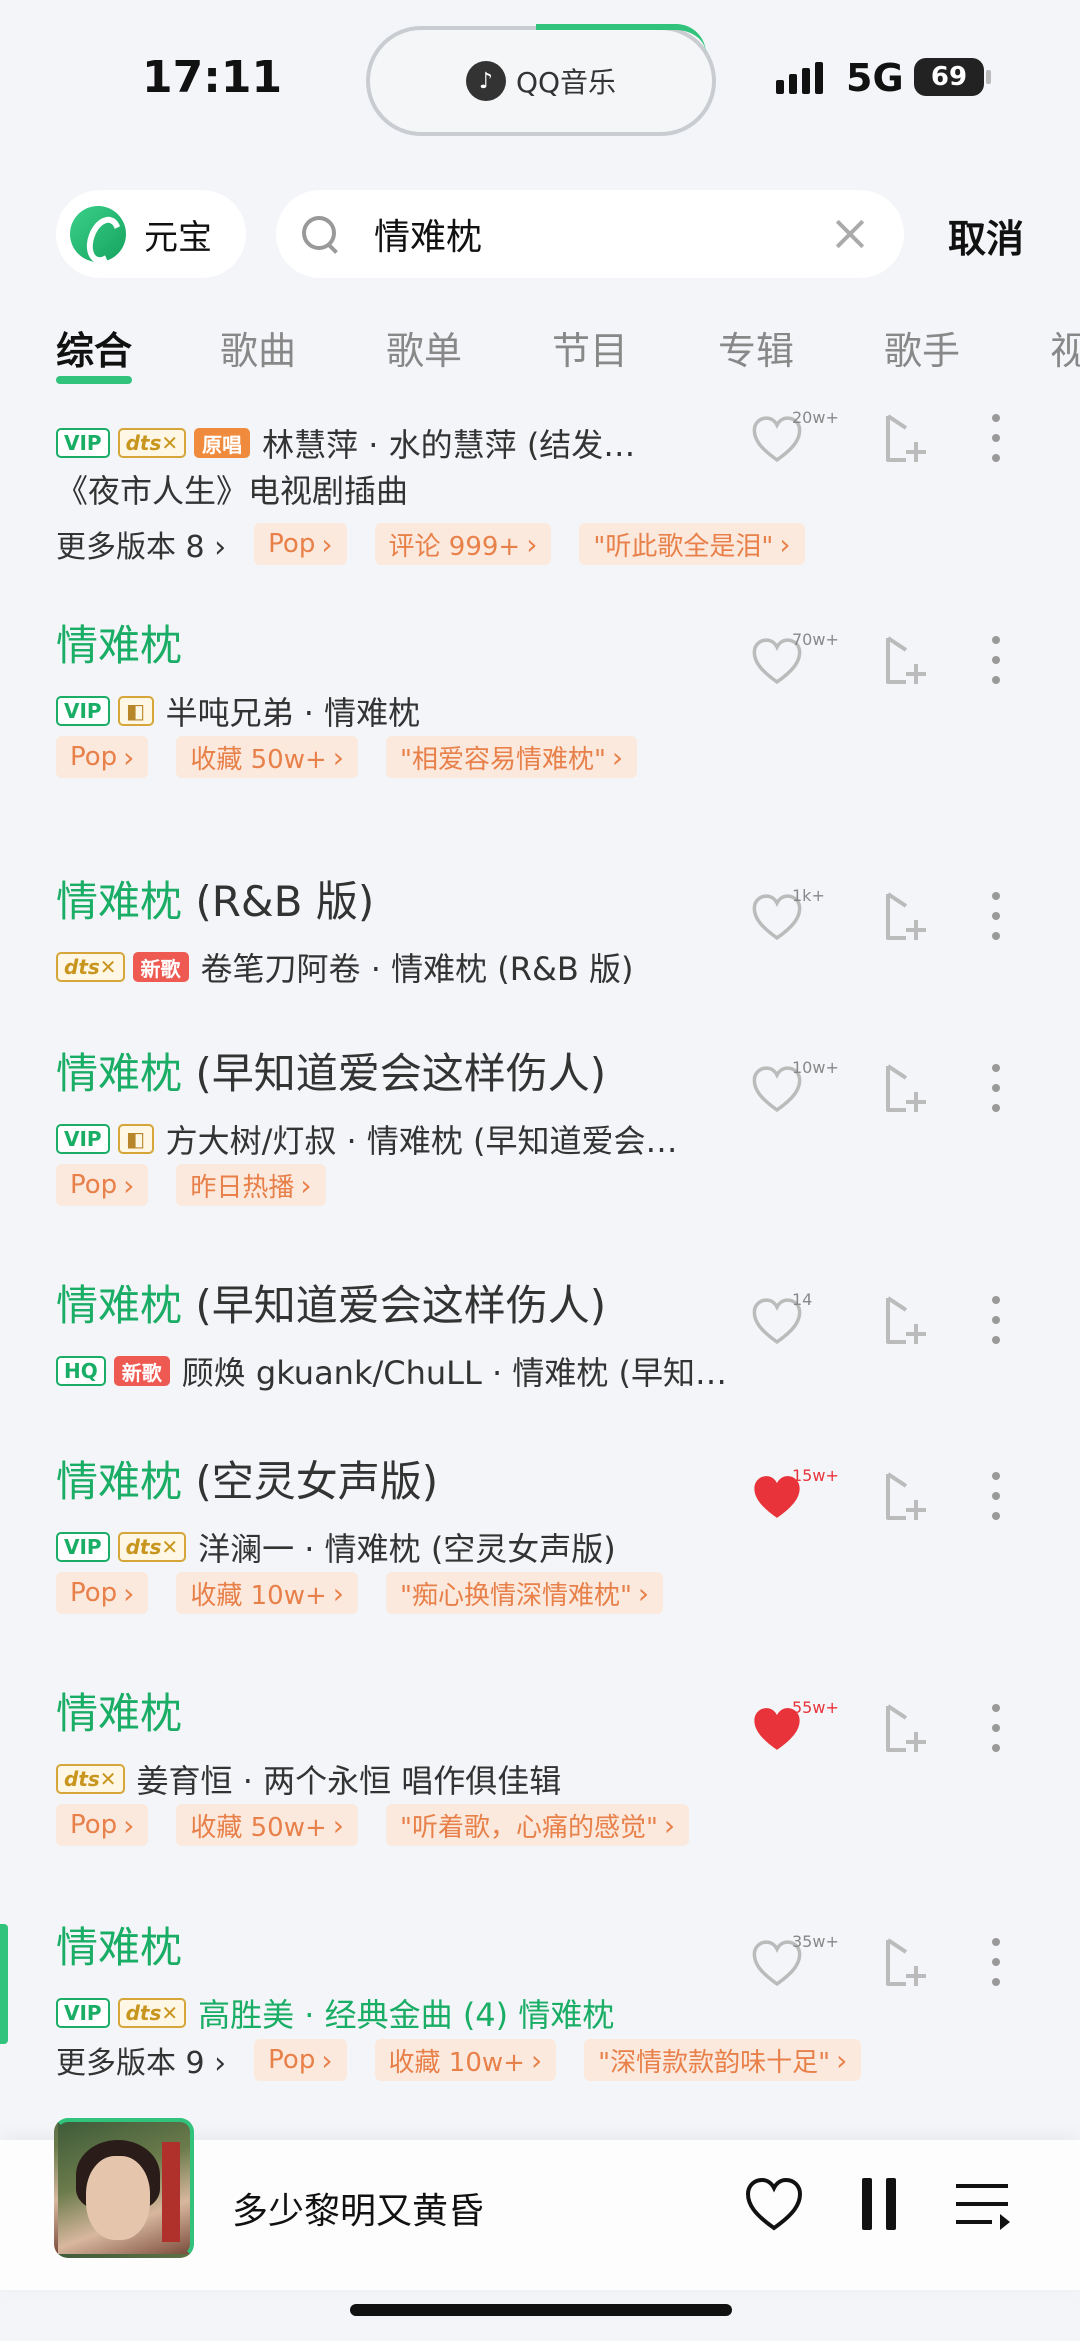  I want to click on tag-chip: "相爱容易情难枕", so click(511, 757).